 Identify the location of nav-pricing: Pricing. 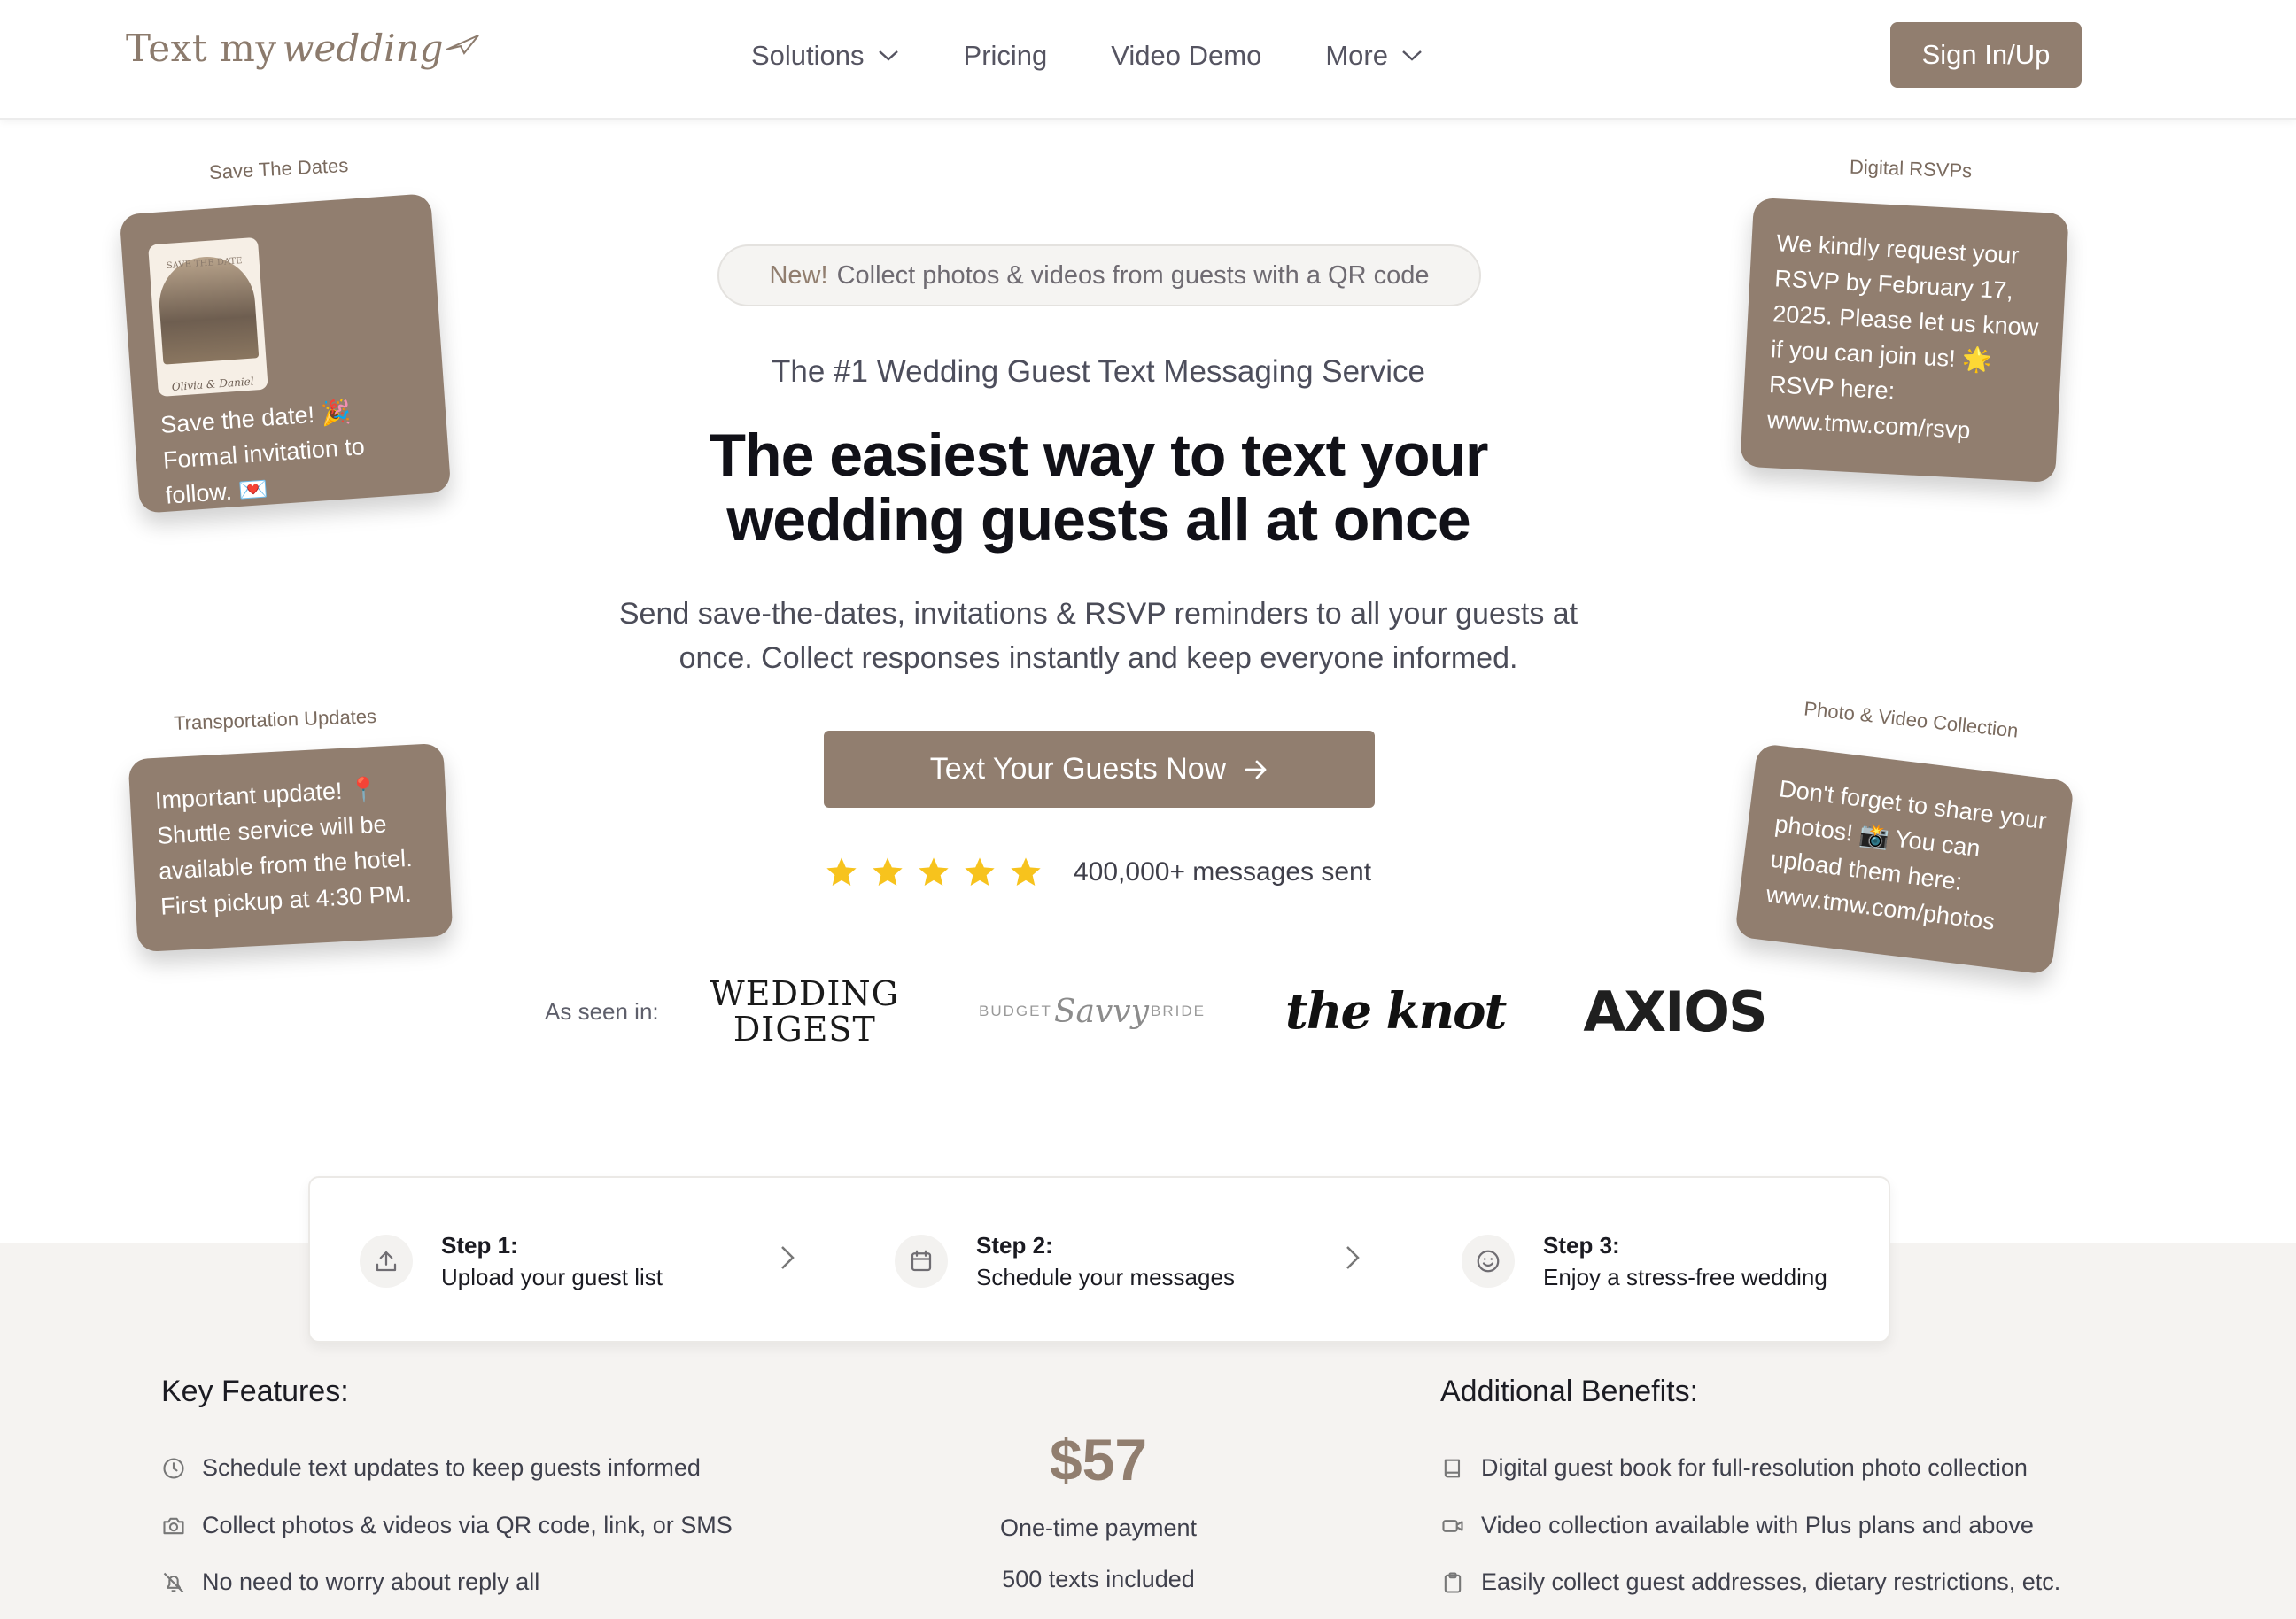
(1006, 56).